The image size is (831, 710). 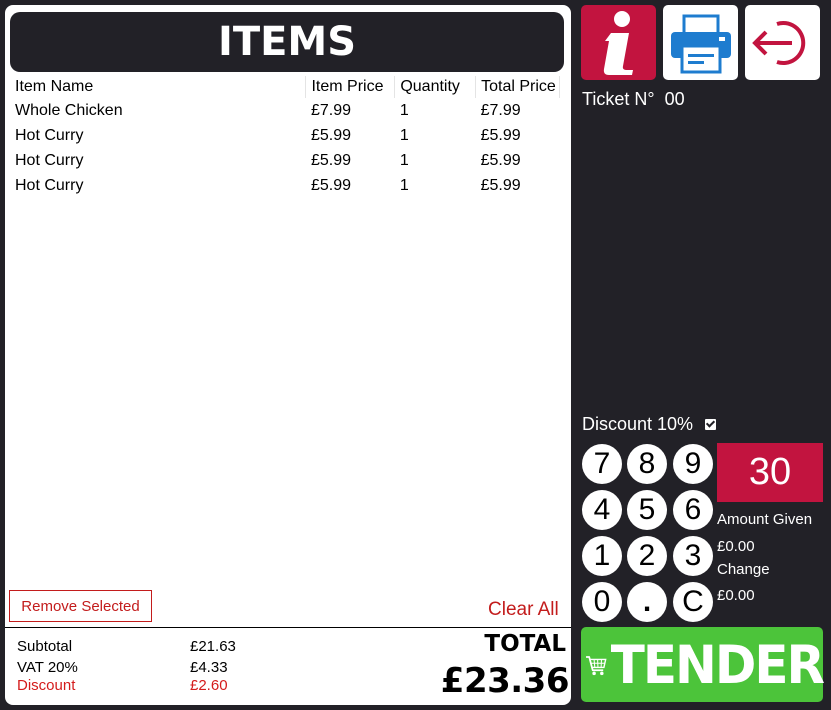 What do you see at coordinates (602, 510) in the screenshot?
I see `key-4: 4` at bounding box center [602, 510].